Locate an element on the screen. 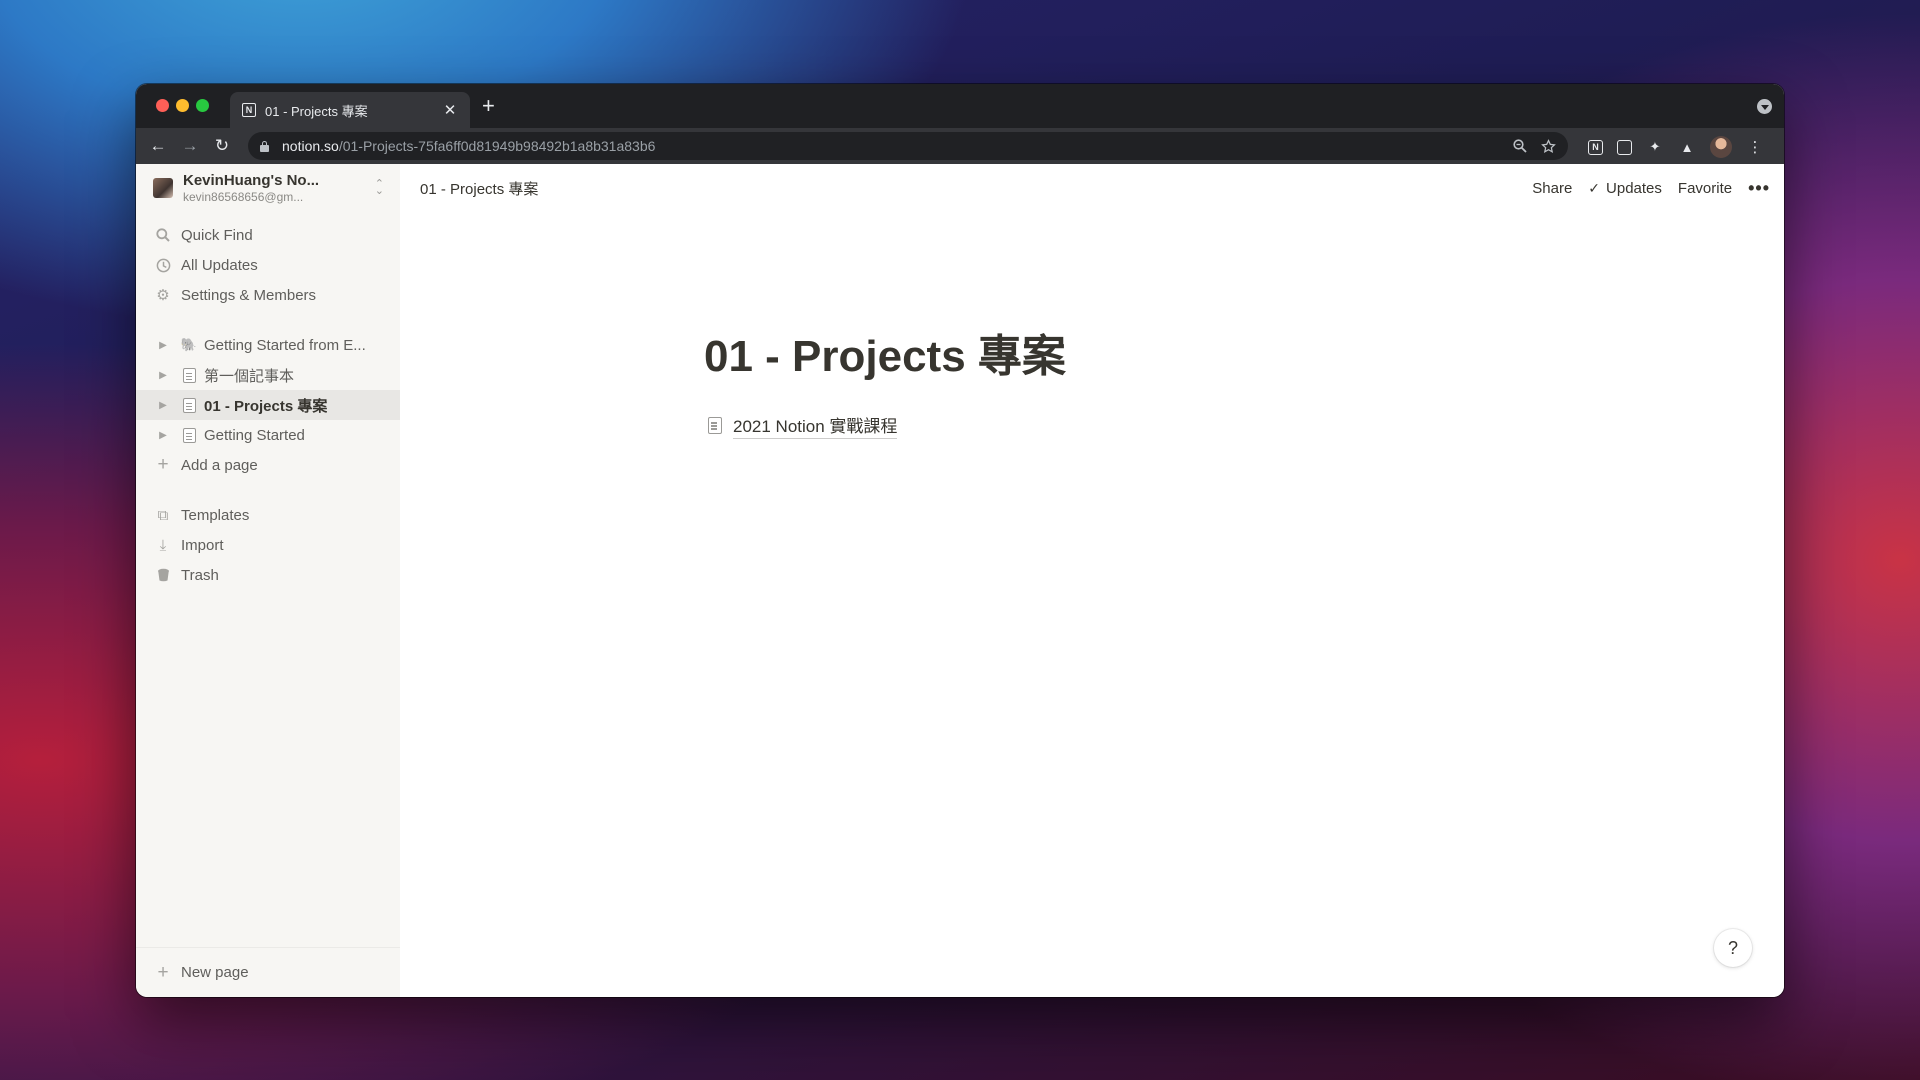 The width and height of the screenshot is (1920, 1080). workspace-avatar is located at coordinates (163, 188).